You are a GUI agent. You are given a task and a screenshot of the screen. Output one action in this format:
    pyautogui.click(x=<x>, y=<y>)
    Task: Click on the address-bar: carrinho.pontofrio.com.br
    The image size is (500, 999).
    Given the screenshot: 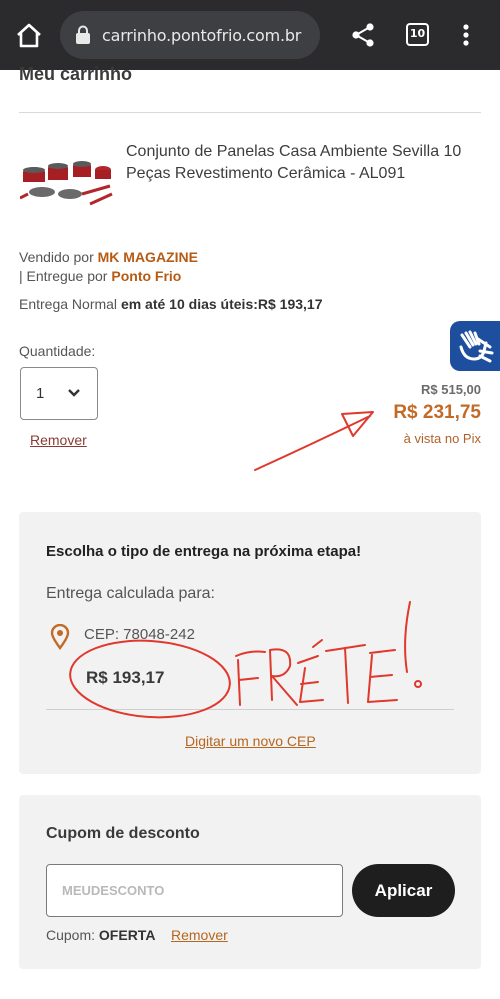 What is the action you would take?
    pyautogui.click(x=190, y=35)
    